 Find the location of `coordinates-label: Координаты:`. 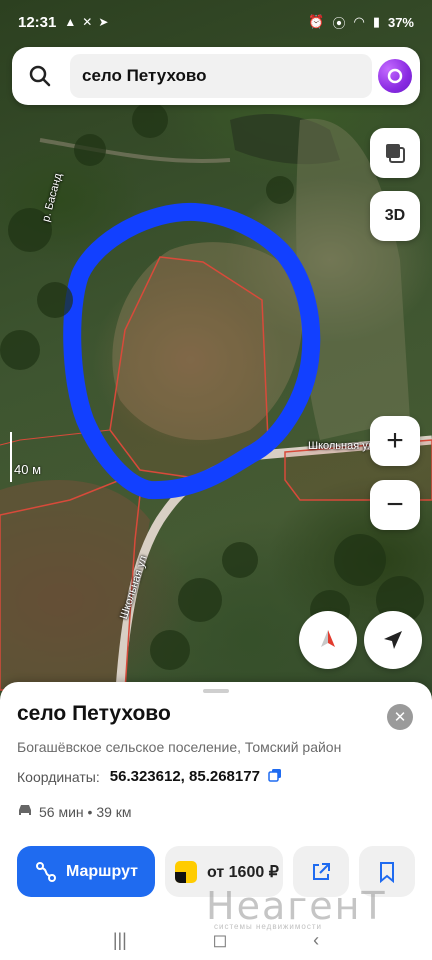

coordinates-label: Координаты: is located at coordinates (58, 776).